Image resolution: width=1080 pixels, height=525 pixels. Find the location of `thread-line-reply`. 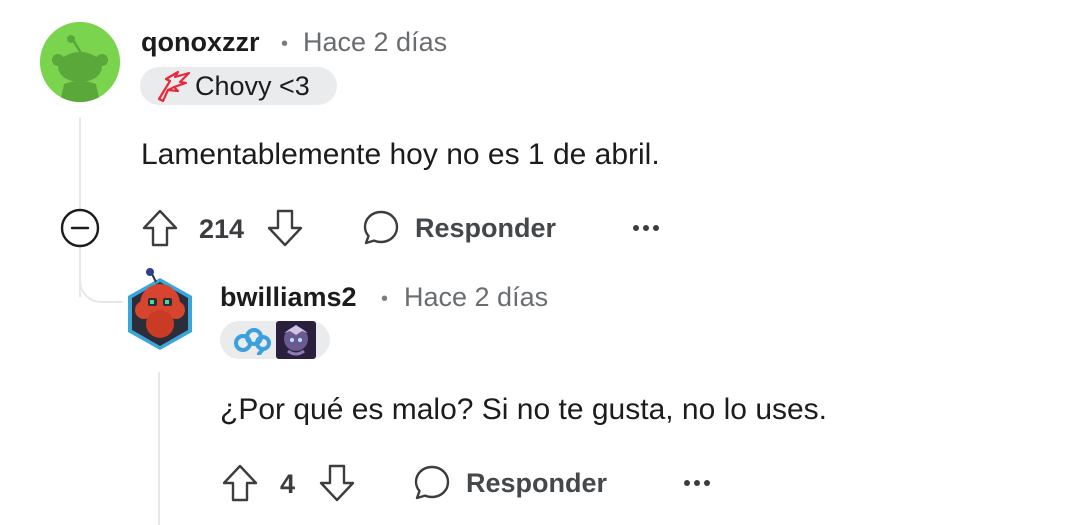

thread-line-reply is located at coordinates (159, 448).